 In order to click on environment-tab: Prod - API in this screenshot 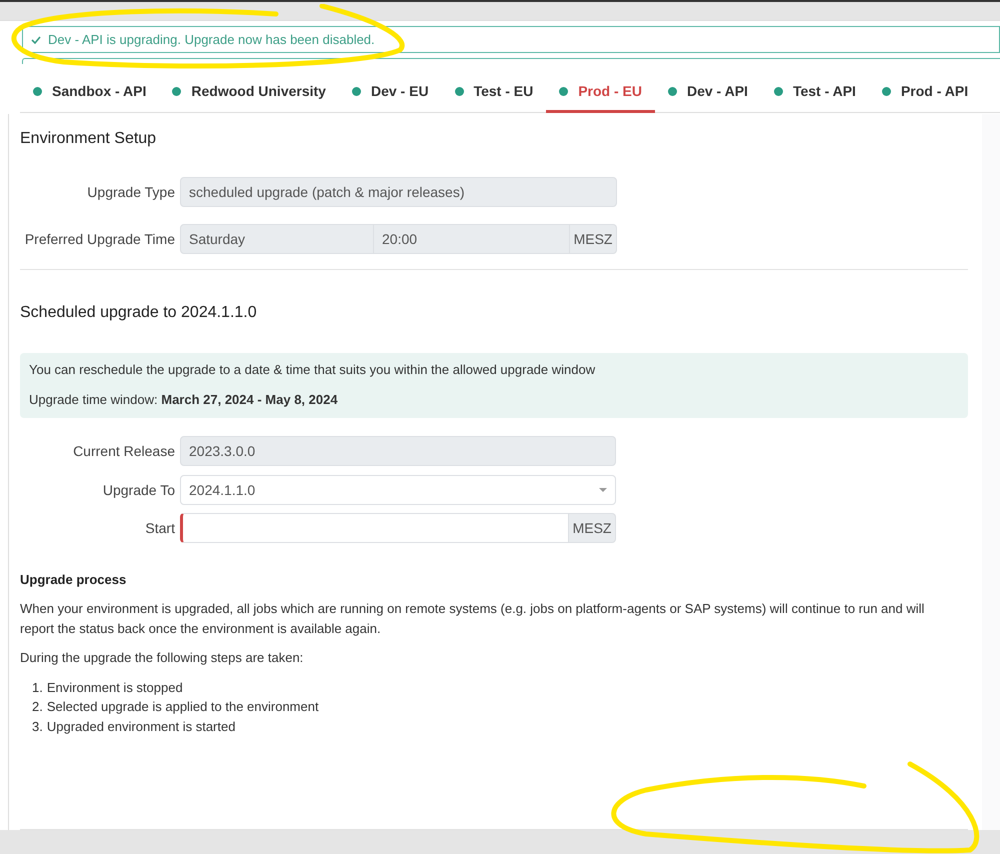, I will do `click(925, 92)`.